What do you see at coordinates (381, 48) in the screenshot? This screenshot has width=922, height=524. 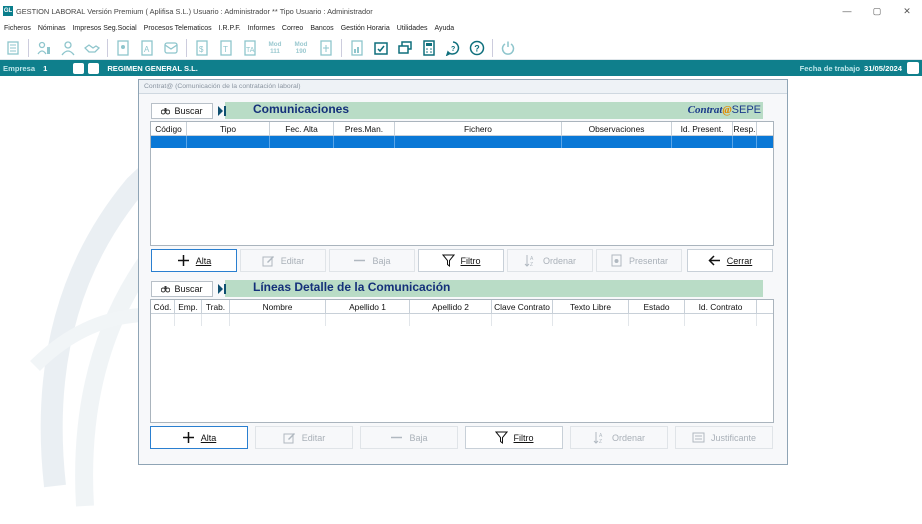 I see `calendar-check-icon` at bounding box center [381, 48].